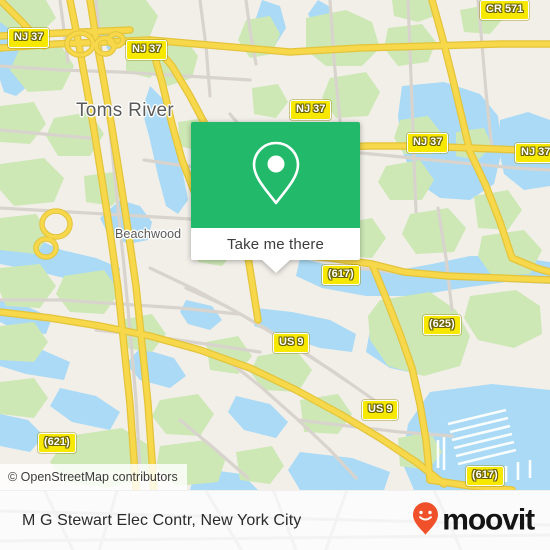 The width and height of the screenshot is (550, 550). I want to click on highway-shield-us9-a: US 9, so click(291, 343).